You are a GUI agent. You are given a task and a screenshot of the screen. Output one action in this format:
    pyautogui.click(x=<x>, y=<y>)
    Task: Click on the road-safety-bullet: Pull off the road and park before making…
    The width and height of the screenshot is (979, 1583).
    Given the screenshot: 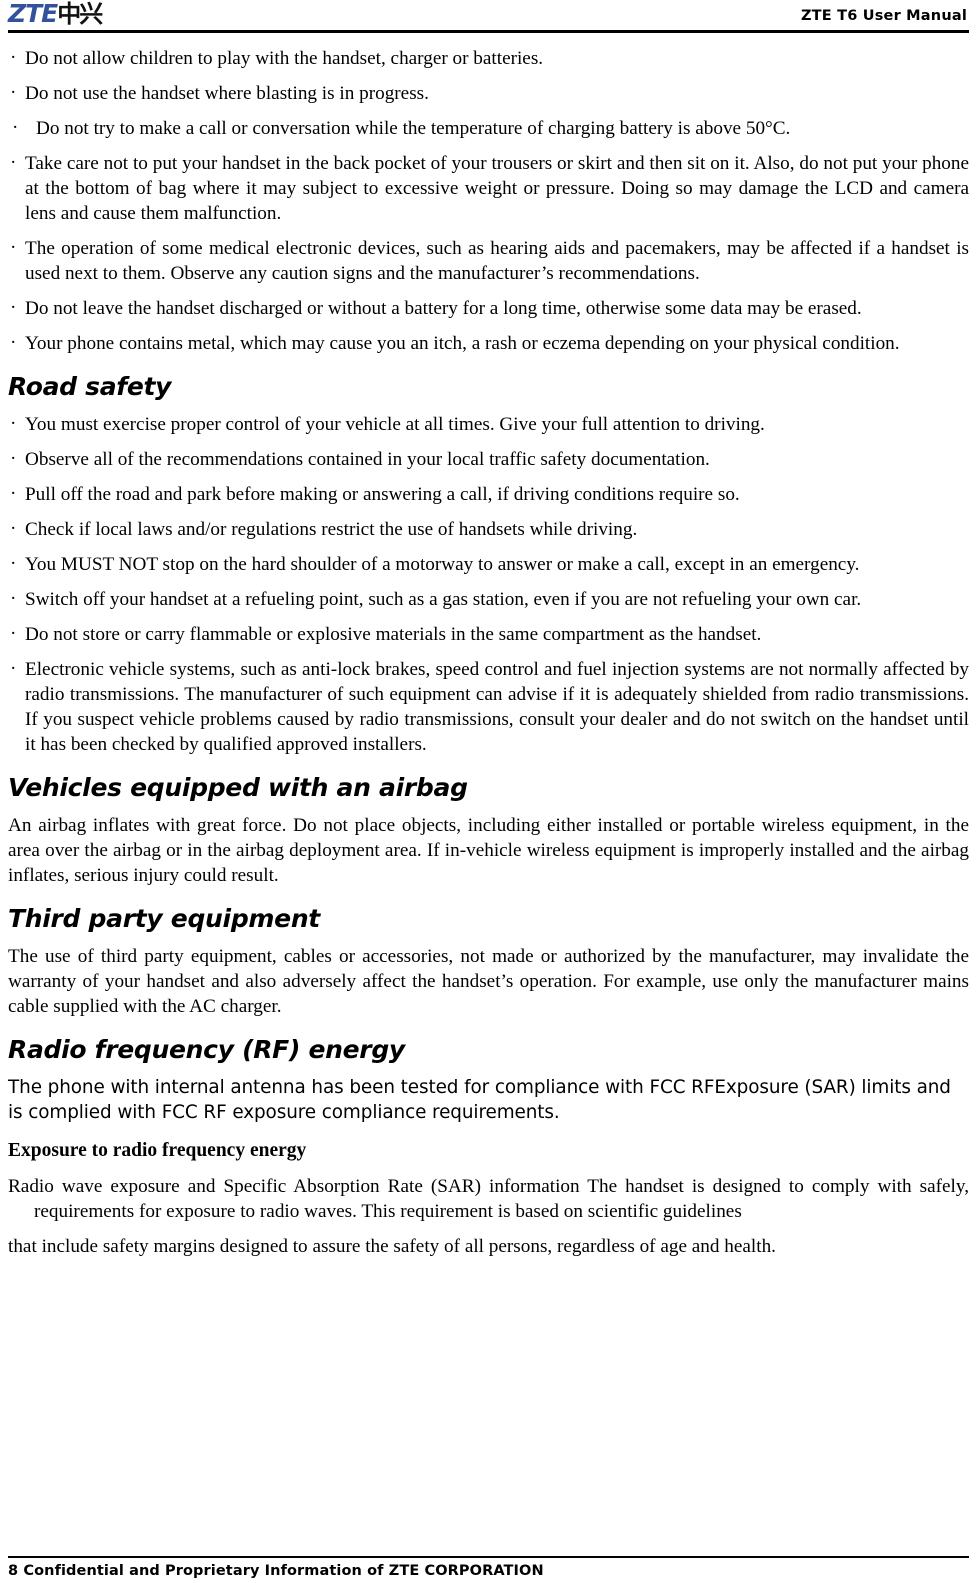 What is the action you would take?
    pyautogui.click(x=488, y=494)
    